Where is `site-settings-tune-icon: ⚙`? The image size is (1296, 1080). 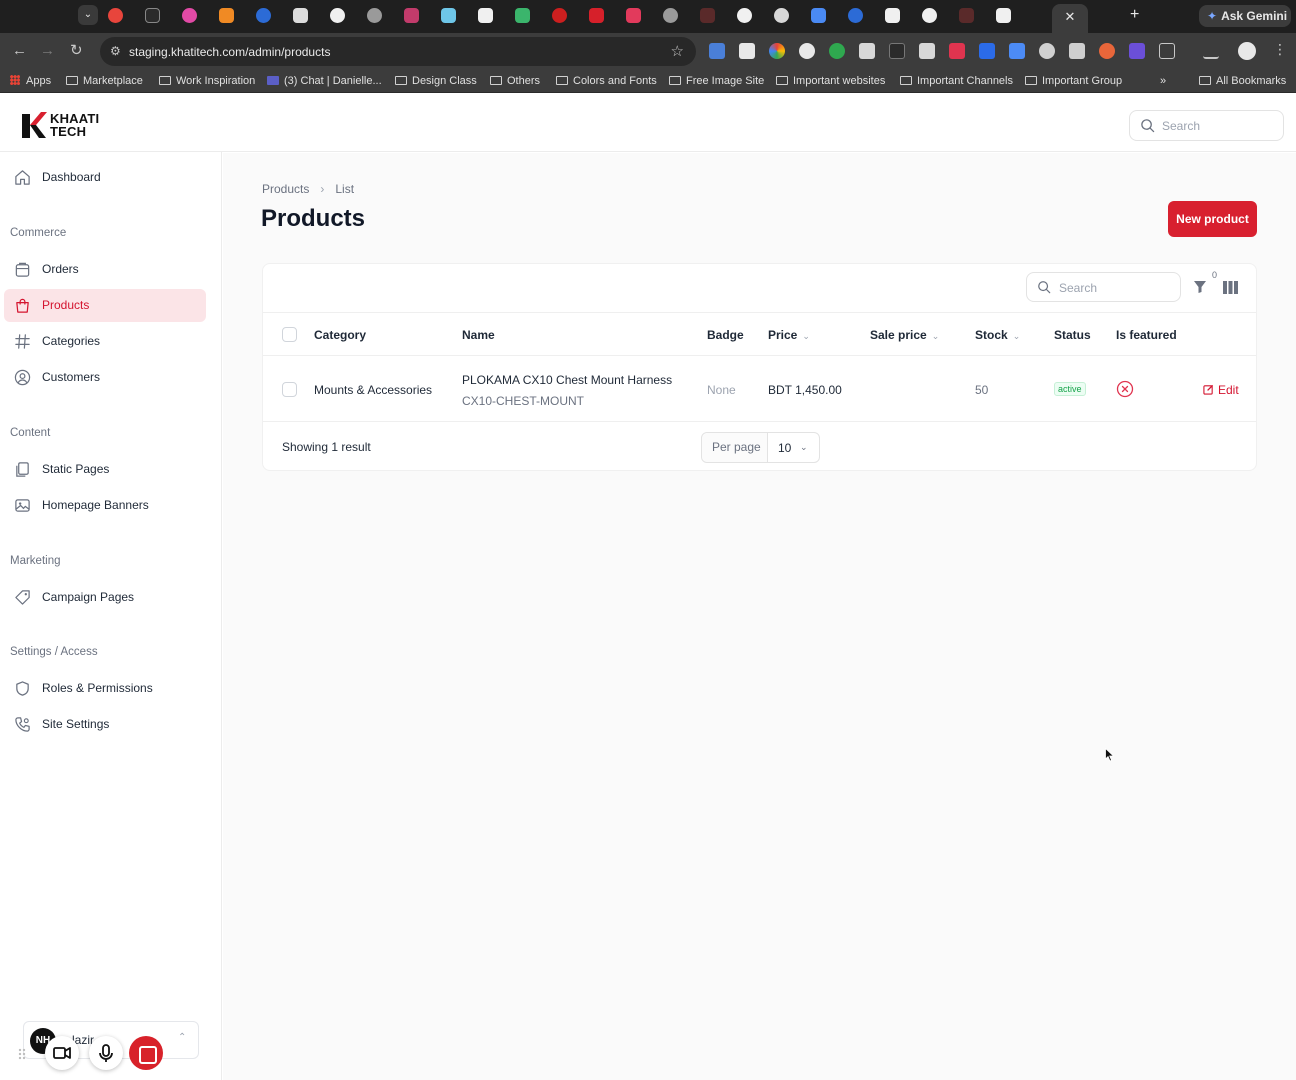 site-settings-tune-icon: ⚙ is located at coordinates (115, 51).